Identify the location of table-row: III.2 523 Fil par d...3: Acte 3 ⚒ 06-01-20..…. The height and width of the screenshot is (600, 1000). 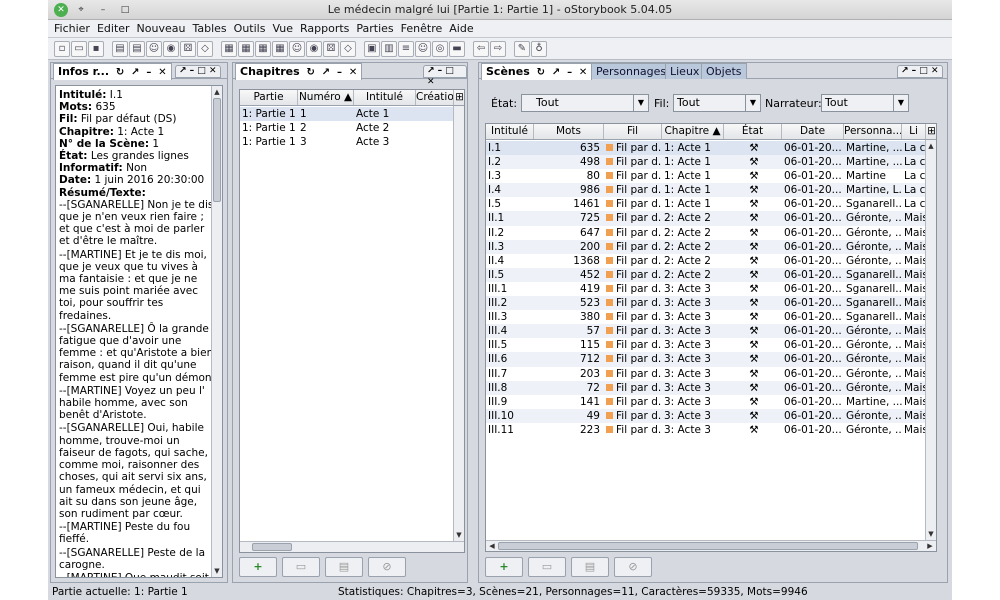
(706, 303).